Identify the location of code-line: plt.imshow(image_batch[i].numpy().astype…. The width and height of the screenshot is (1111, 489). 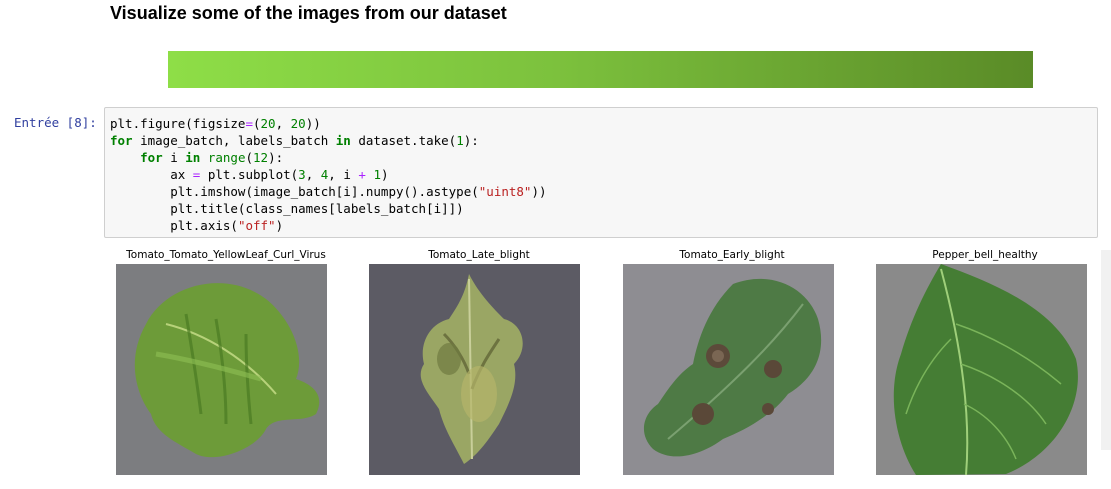
(328, 191).